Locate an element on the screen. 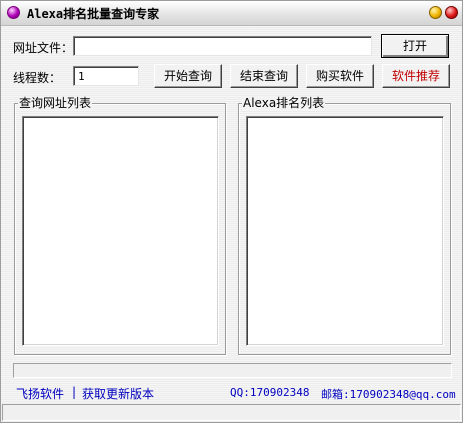 The image size is (463, 423). open-button: 打开 is located at coordinates (415, 46).